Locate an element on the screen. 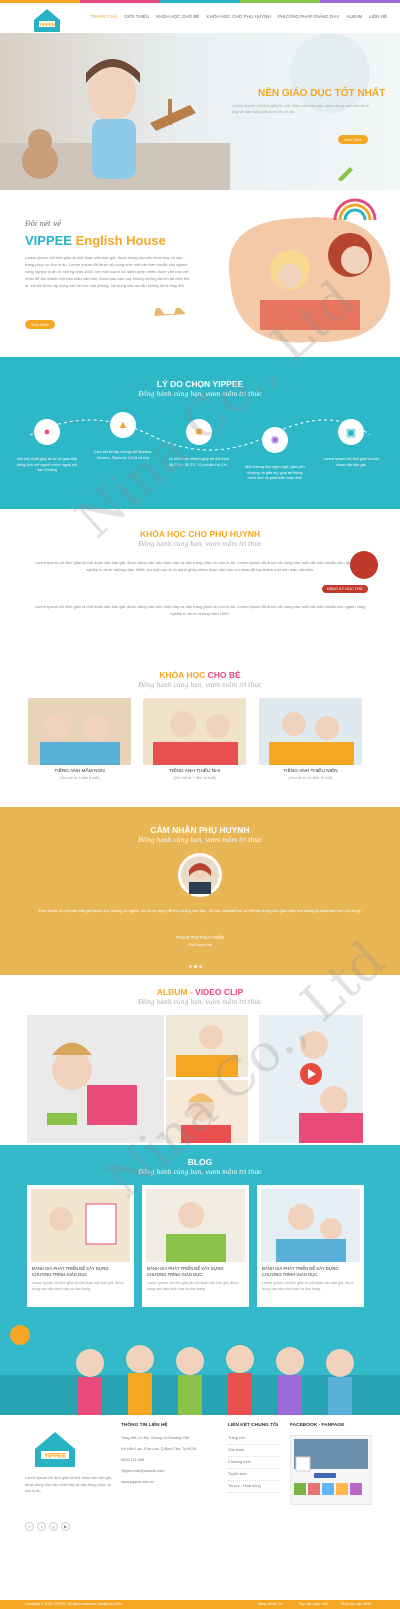 The width and height of the screenshot is (400, 1609). testimonial-role: Phụ huynh bé is located at coordinates (200, 945).